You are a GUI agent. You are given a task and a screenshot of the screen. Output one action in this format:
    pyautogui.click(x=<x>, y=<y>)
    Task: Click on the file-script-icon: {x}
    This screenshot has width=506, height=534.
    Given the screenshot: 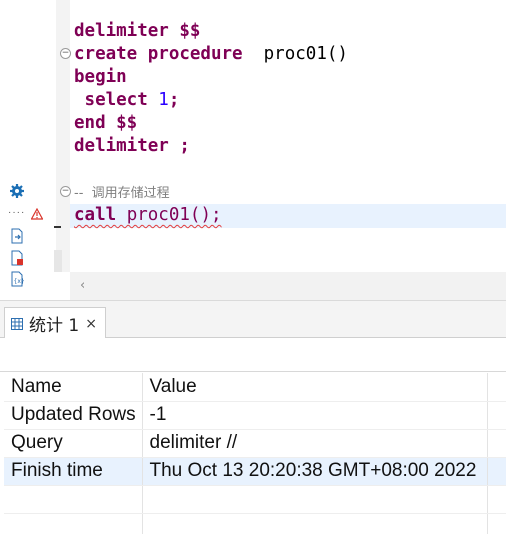 What is the action you would take?
    pyautogui.click(x=17, y=279)
    